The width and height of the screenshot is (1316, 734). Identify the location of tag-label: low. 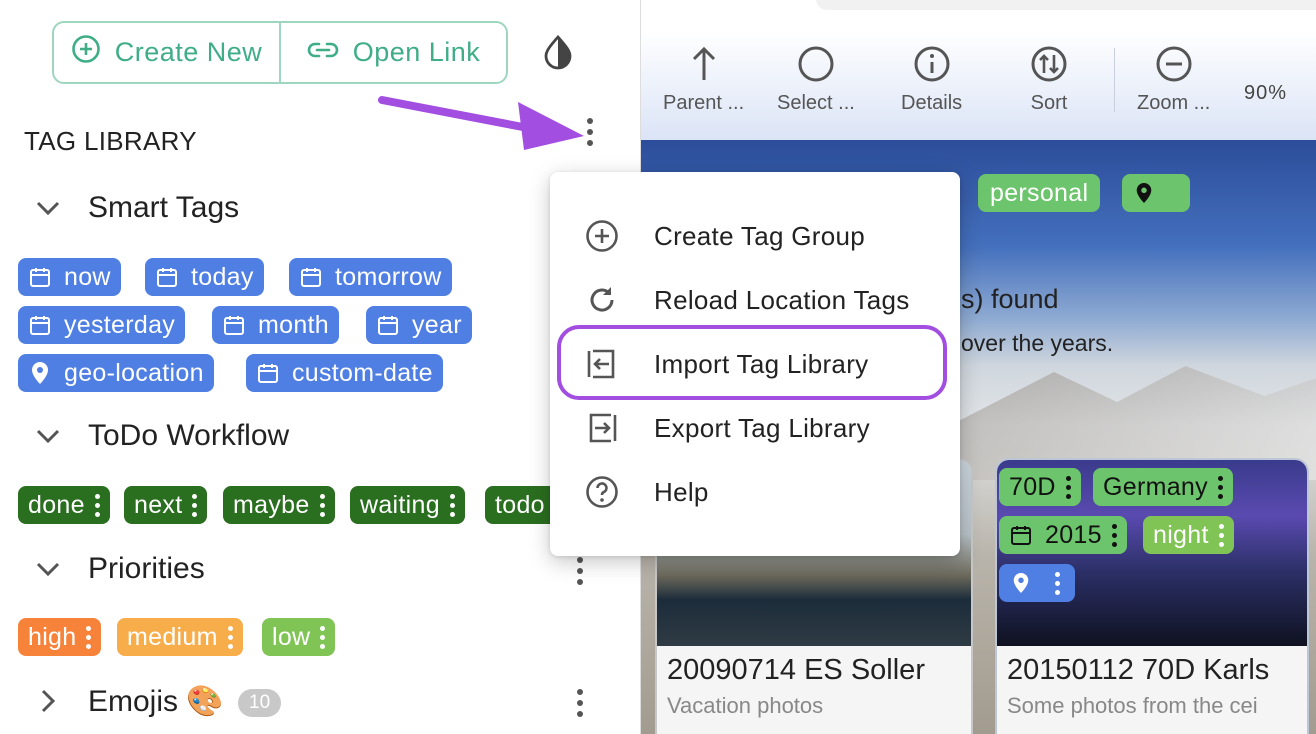
(291, 636).